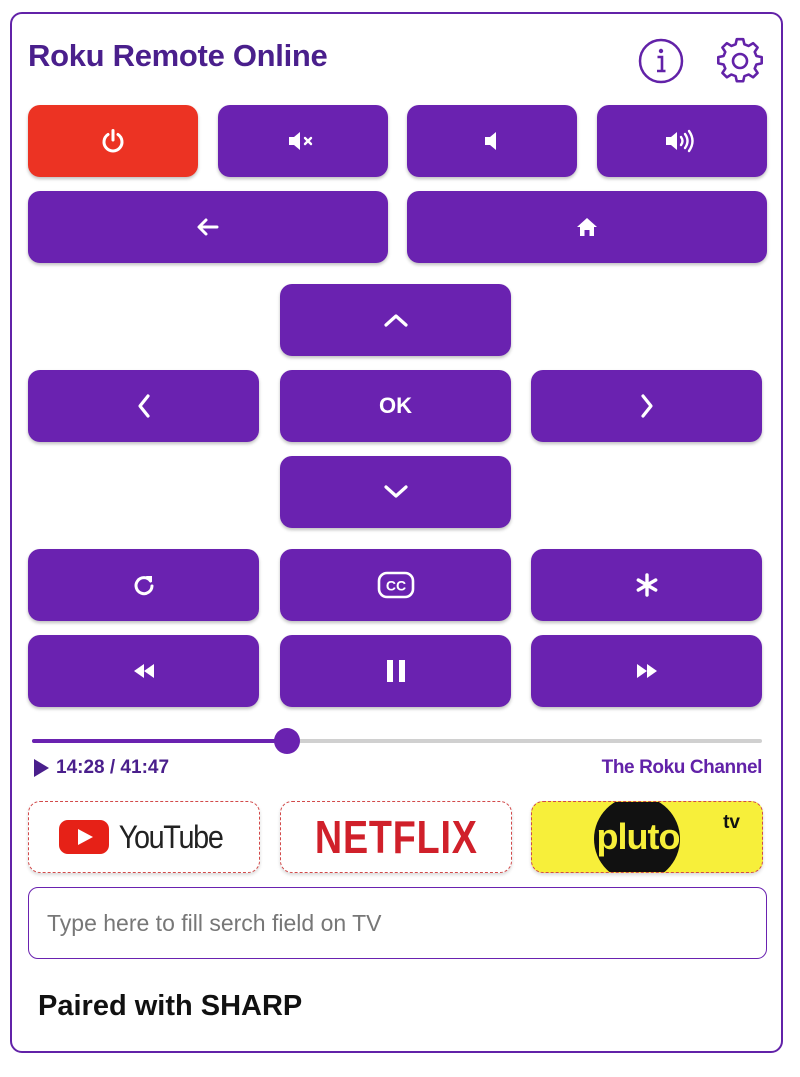 The width and height of the screenshot is (800, 1077). Describe the element at coordinates (638, 836) in the screenshot. I see `pluto-label: pluto` at that location.